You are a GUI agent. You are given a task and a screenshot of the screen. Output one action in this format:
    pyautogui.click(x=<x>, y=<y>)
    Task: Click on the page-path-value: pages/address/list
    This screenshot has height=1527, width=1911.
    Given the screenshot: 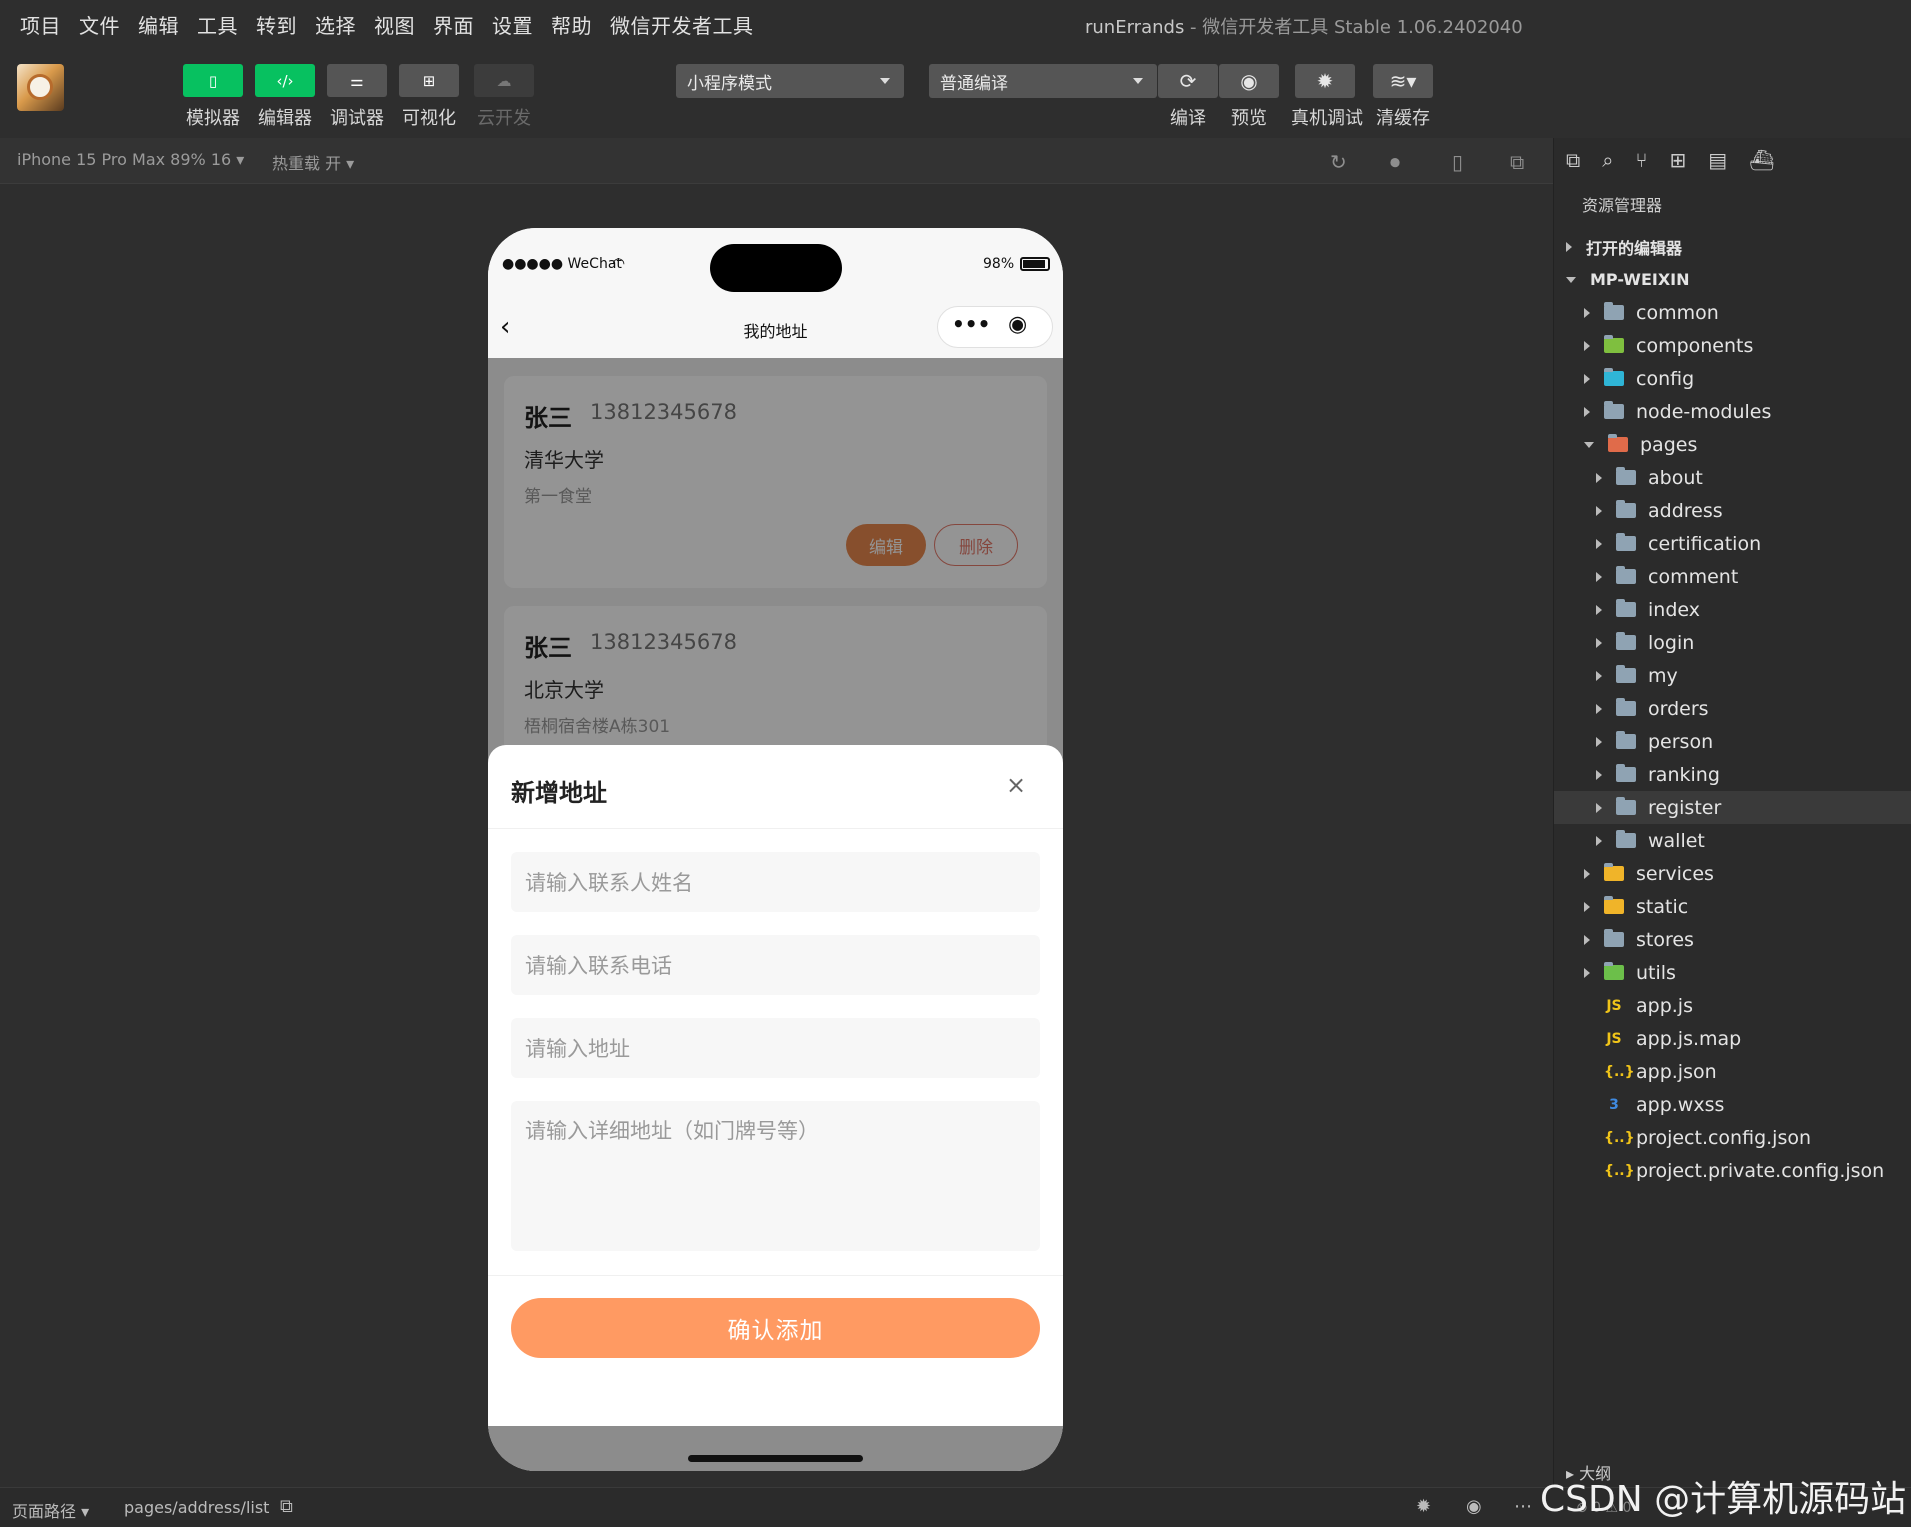 What is the action you would take?
    pyautogui.click(x=197, y=1507)
    